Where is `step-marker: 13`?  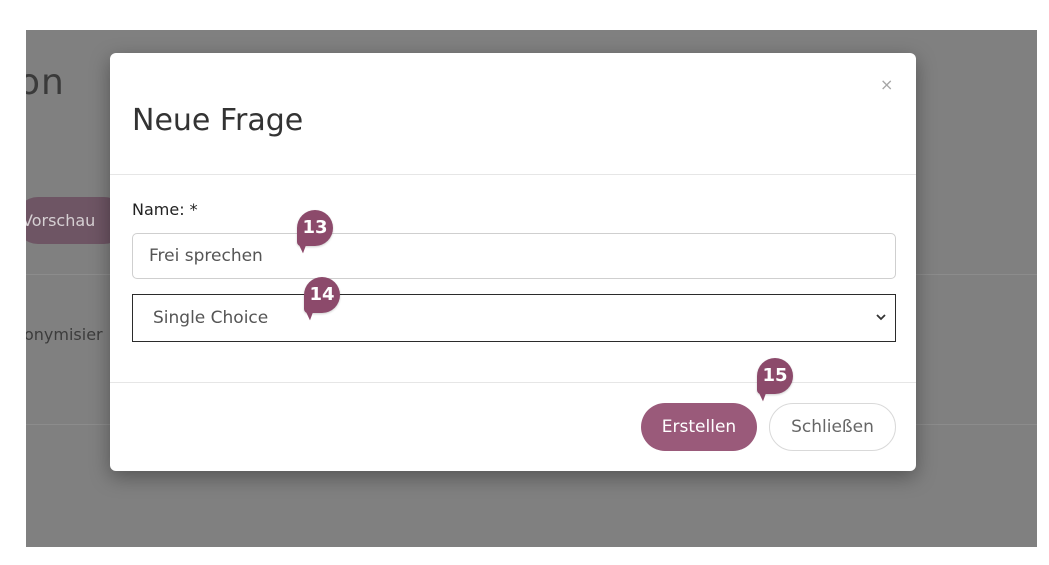
step-marker: 13 is located at coordinates (315, 228).